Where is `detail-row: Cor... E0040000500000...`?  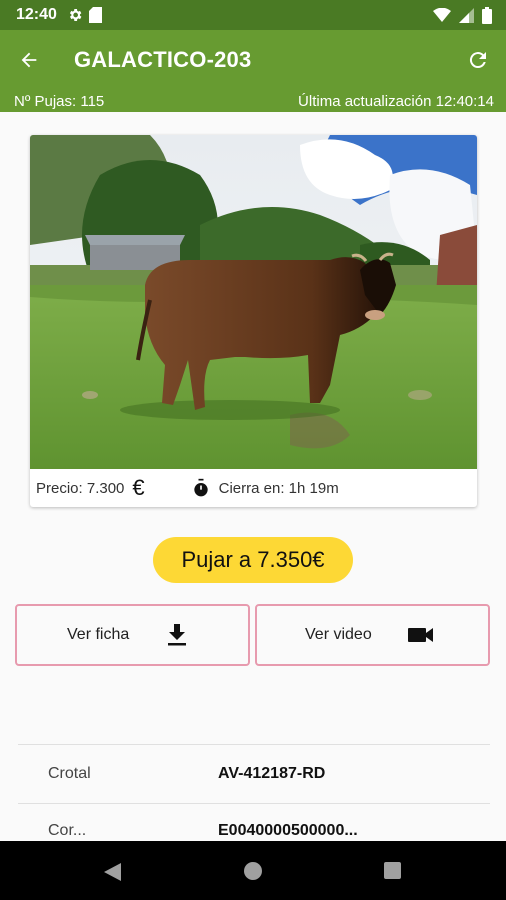 detail-row: Cor... E0040000500000... is located at coordinates (254, 825).